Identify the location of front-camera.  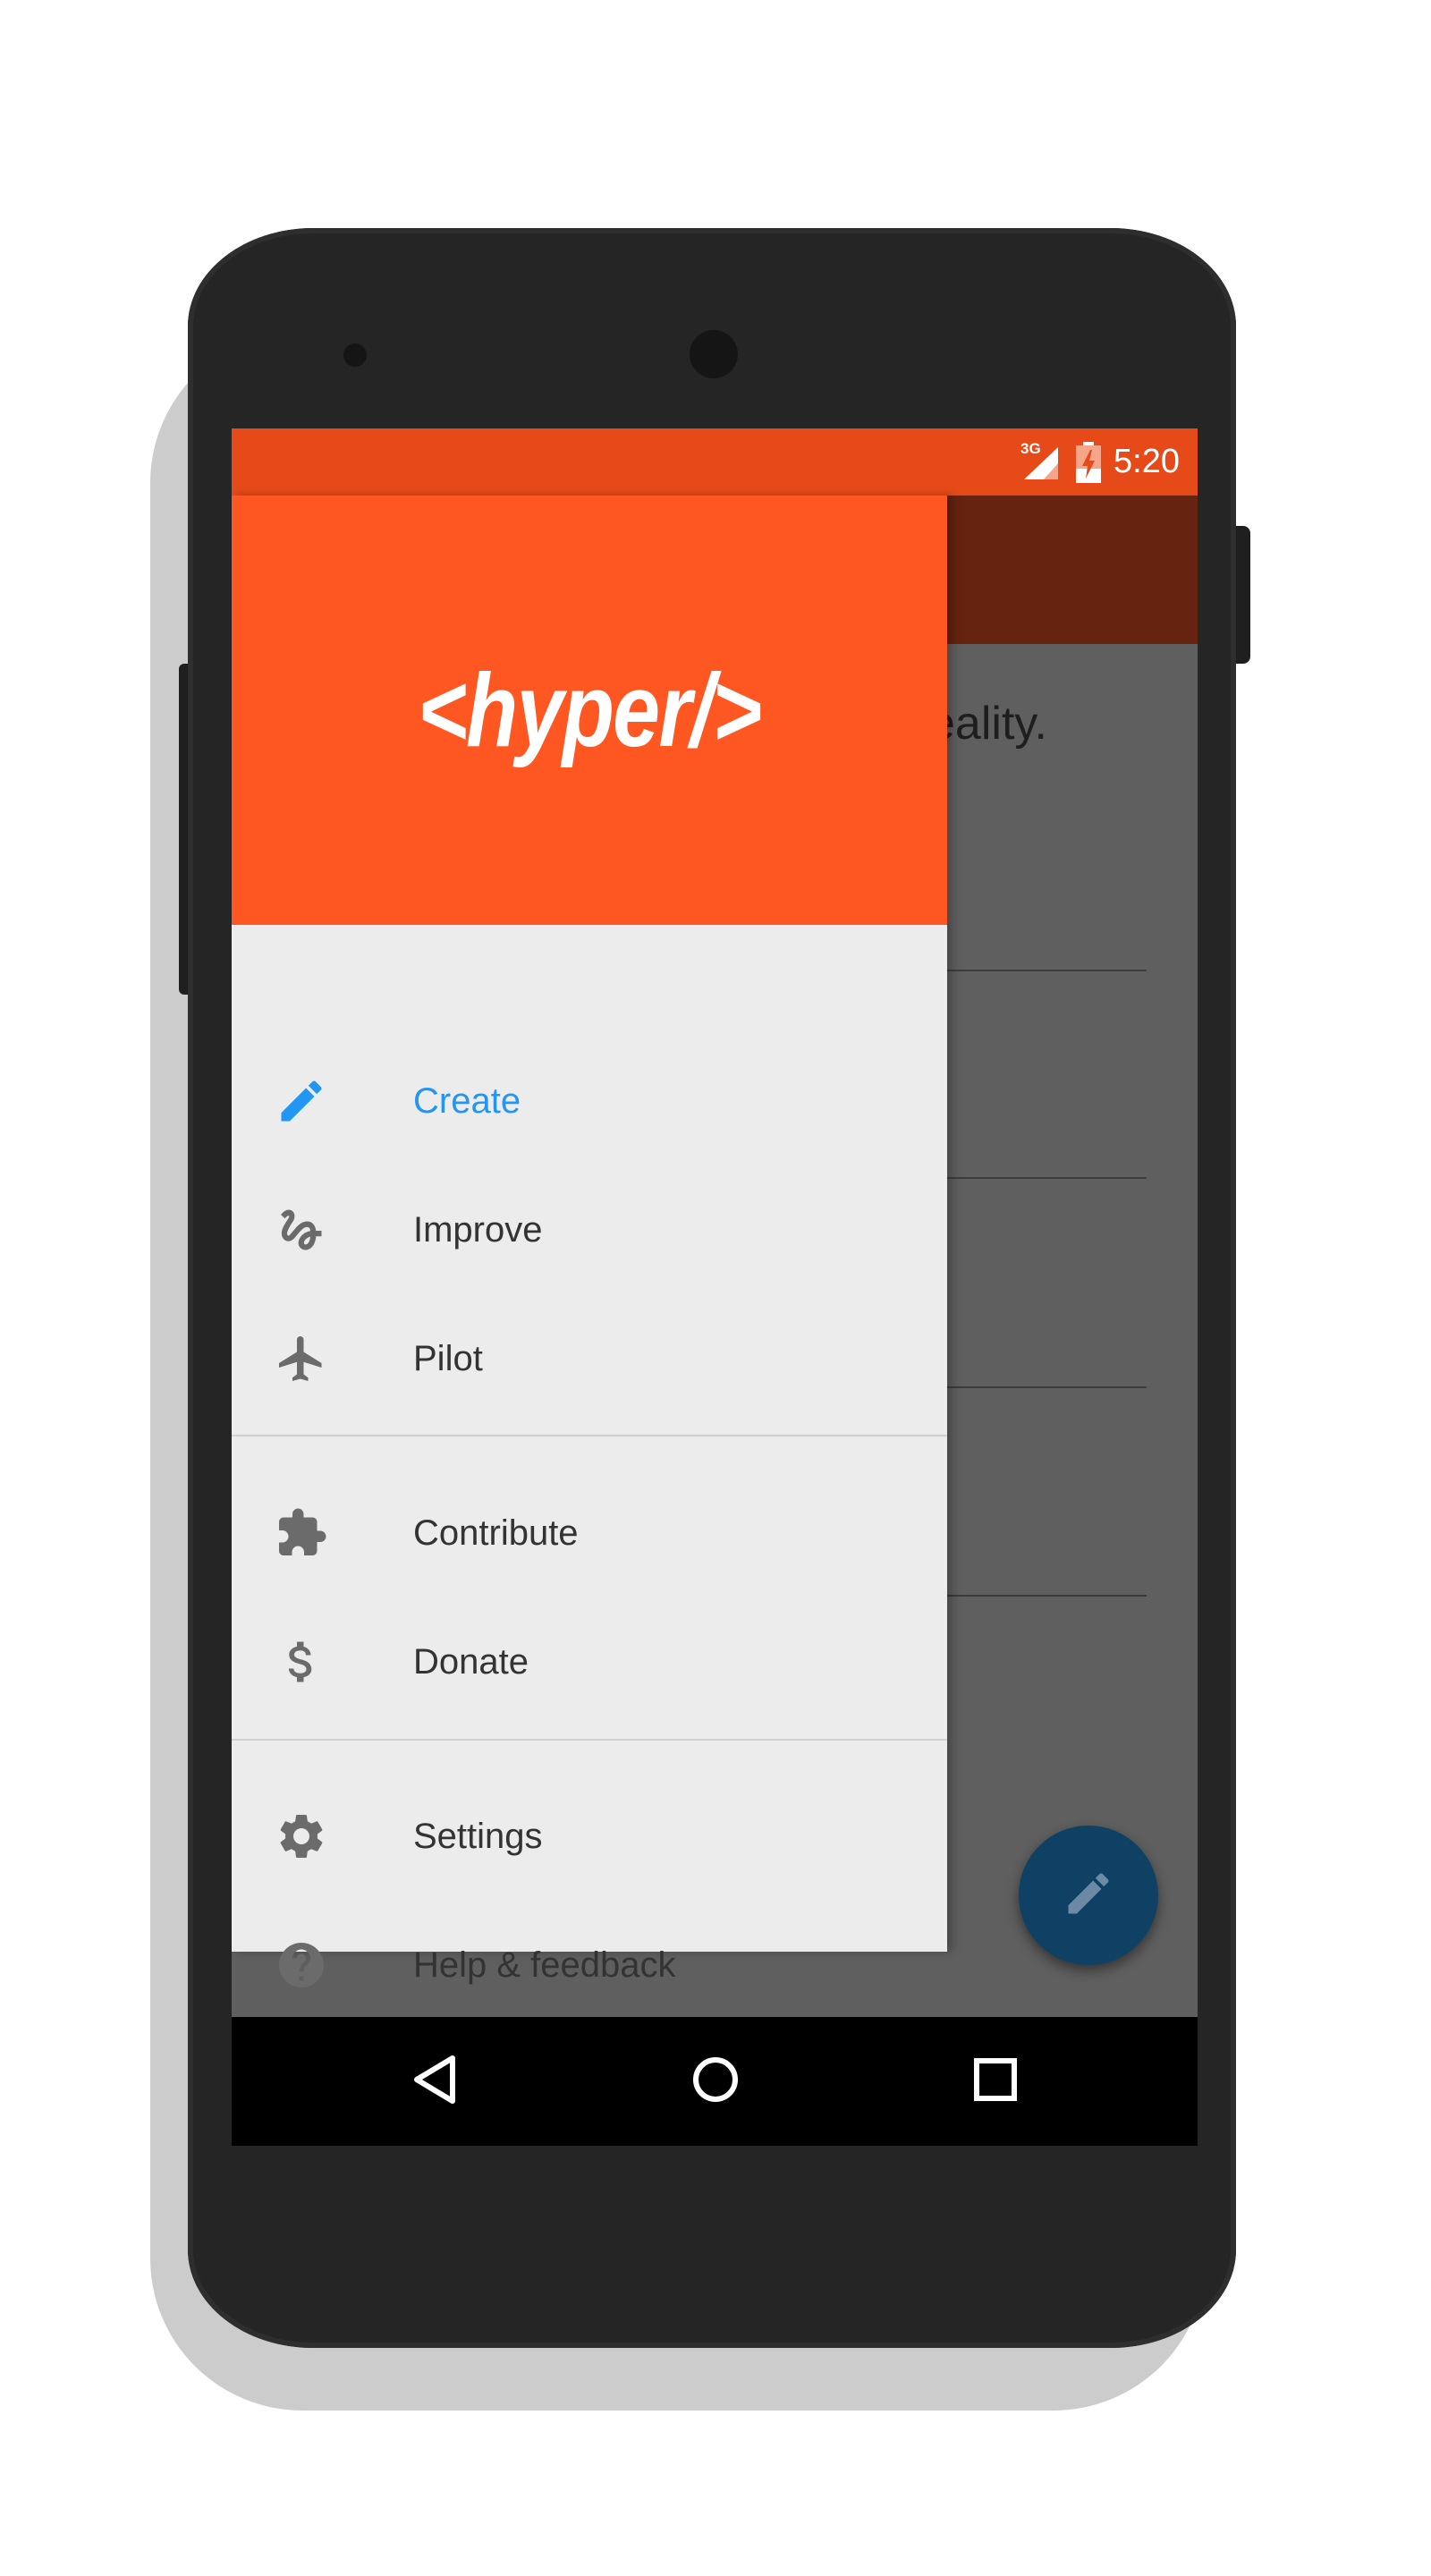
(714, 354).